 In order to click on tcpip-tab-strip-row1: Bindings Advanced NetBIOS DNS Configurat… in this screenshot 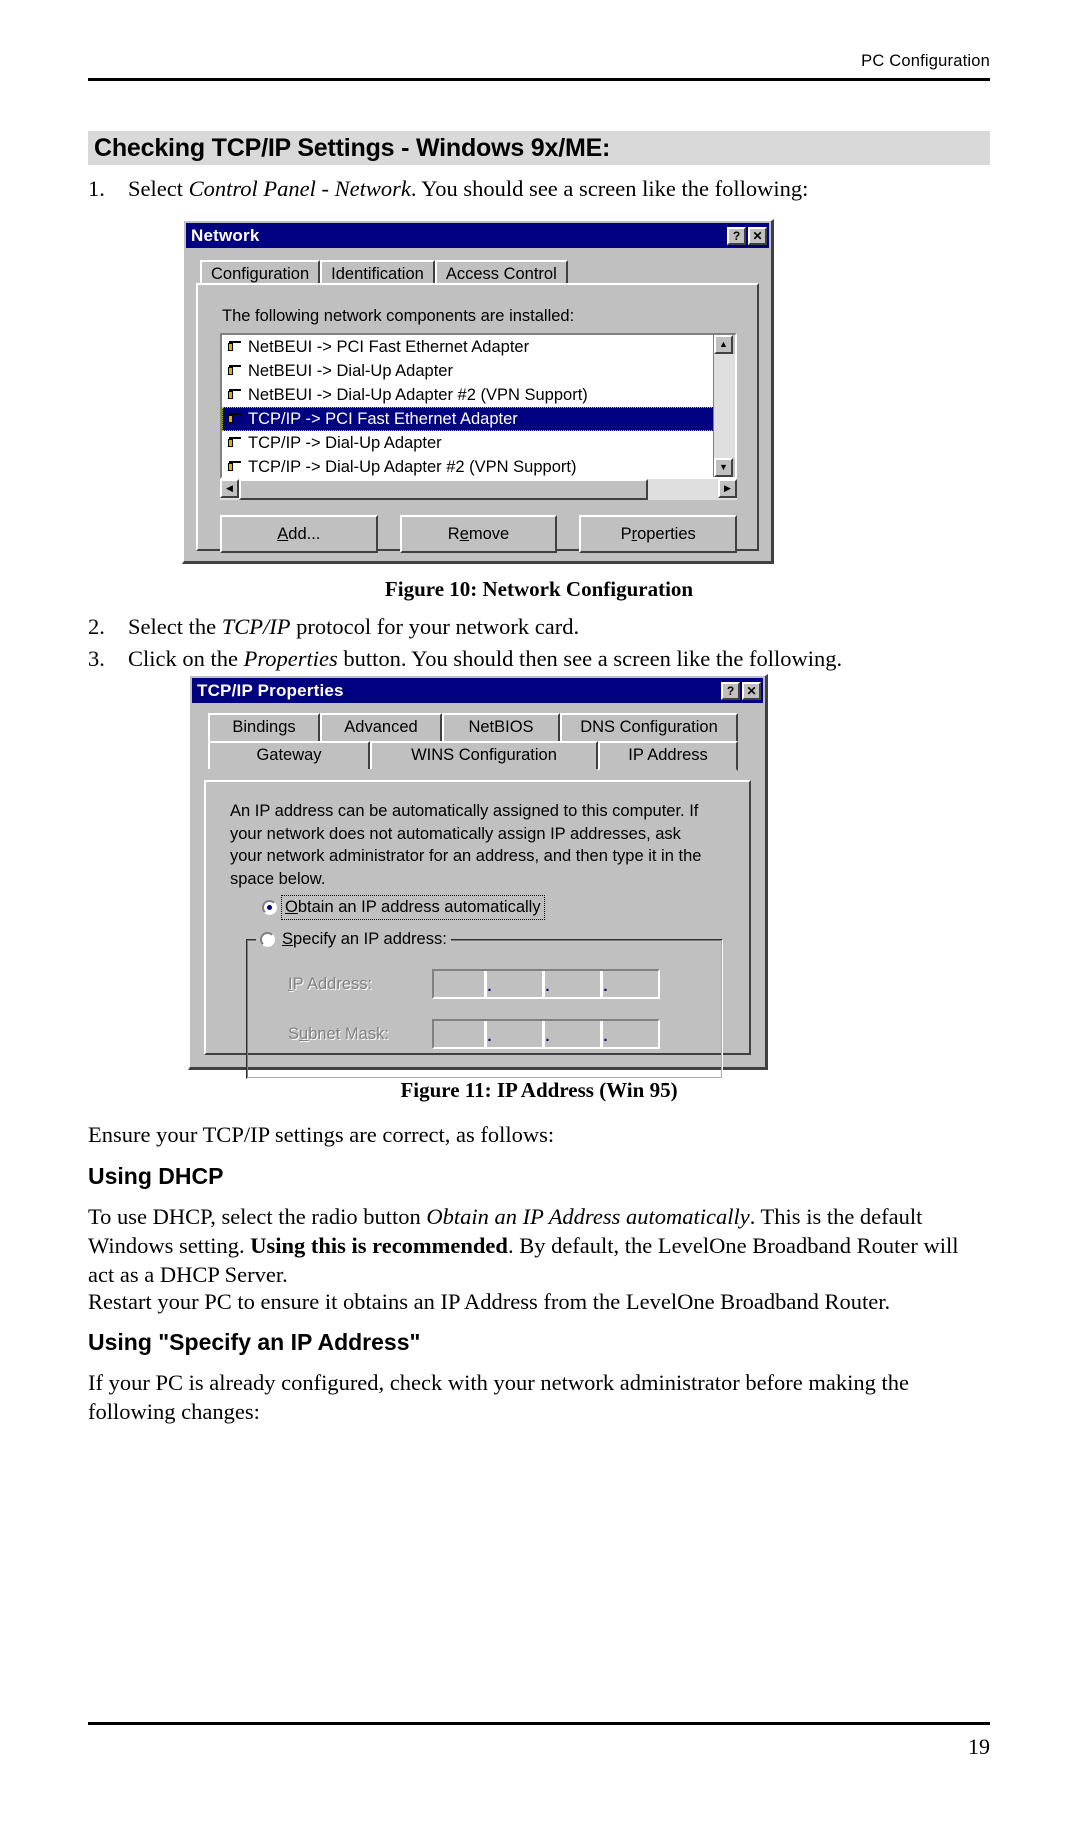, I will do `click(486, 727)`.